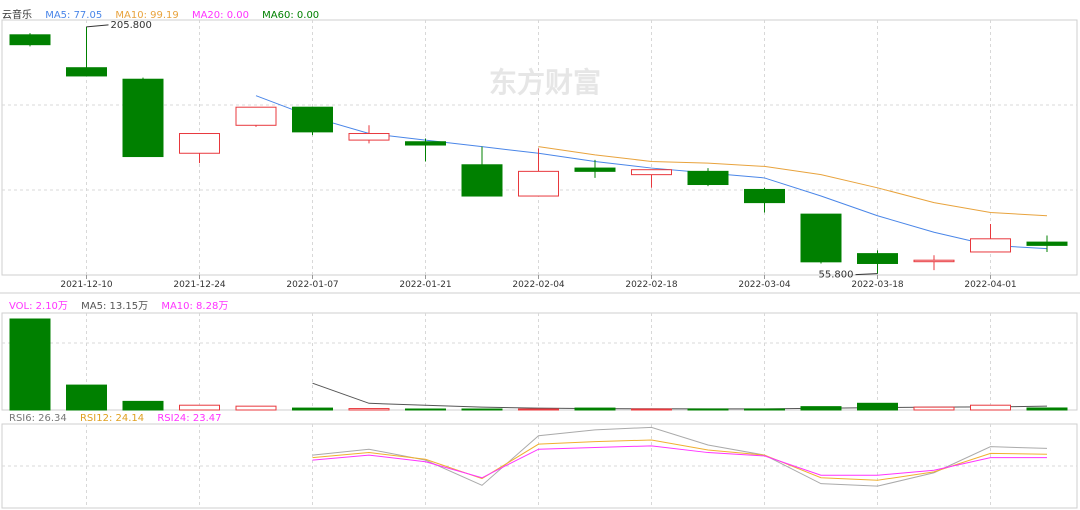 The image size is (1080, 510). What do you see at coordinates (764, 285) in the screenshot?
I see `x-tick-label: 2022-03-04` at bounding box center [764, 285].